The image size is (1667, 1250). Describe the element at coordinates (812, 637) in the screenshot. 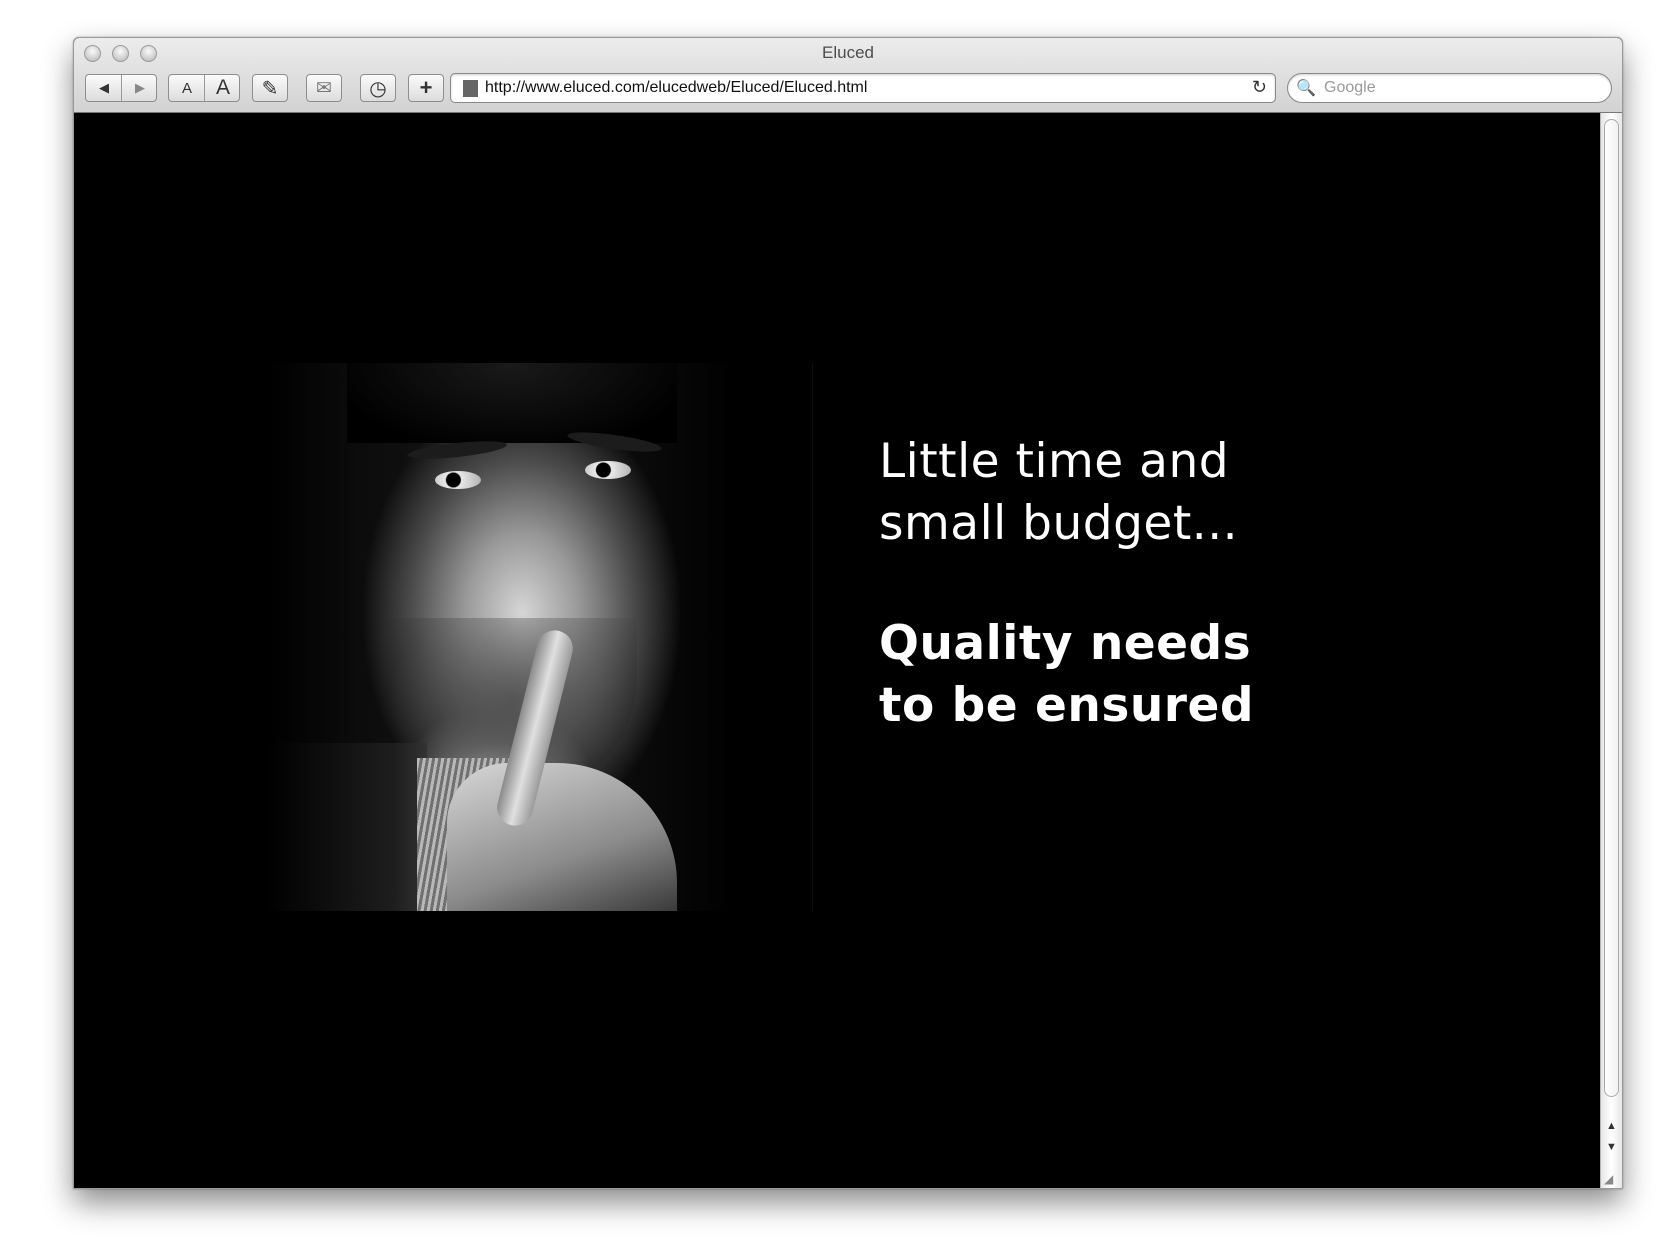

I see `content-divider` at that location.